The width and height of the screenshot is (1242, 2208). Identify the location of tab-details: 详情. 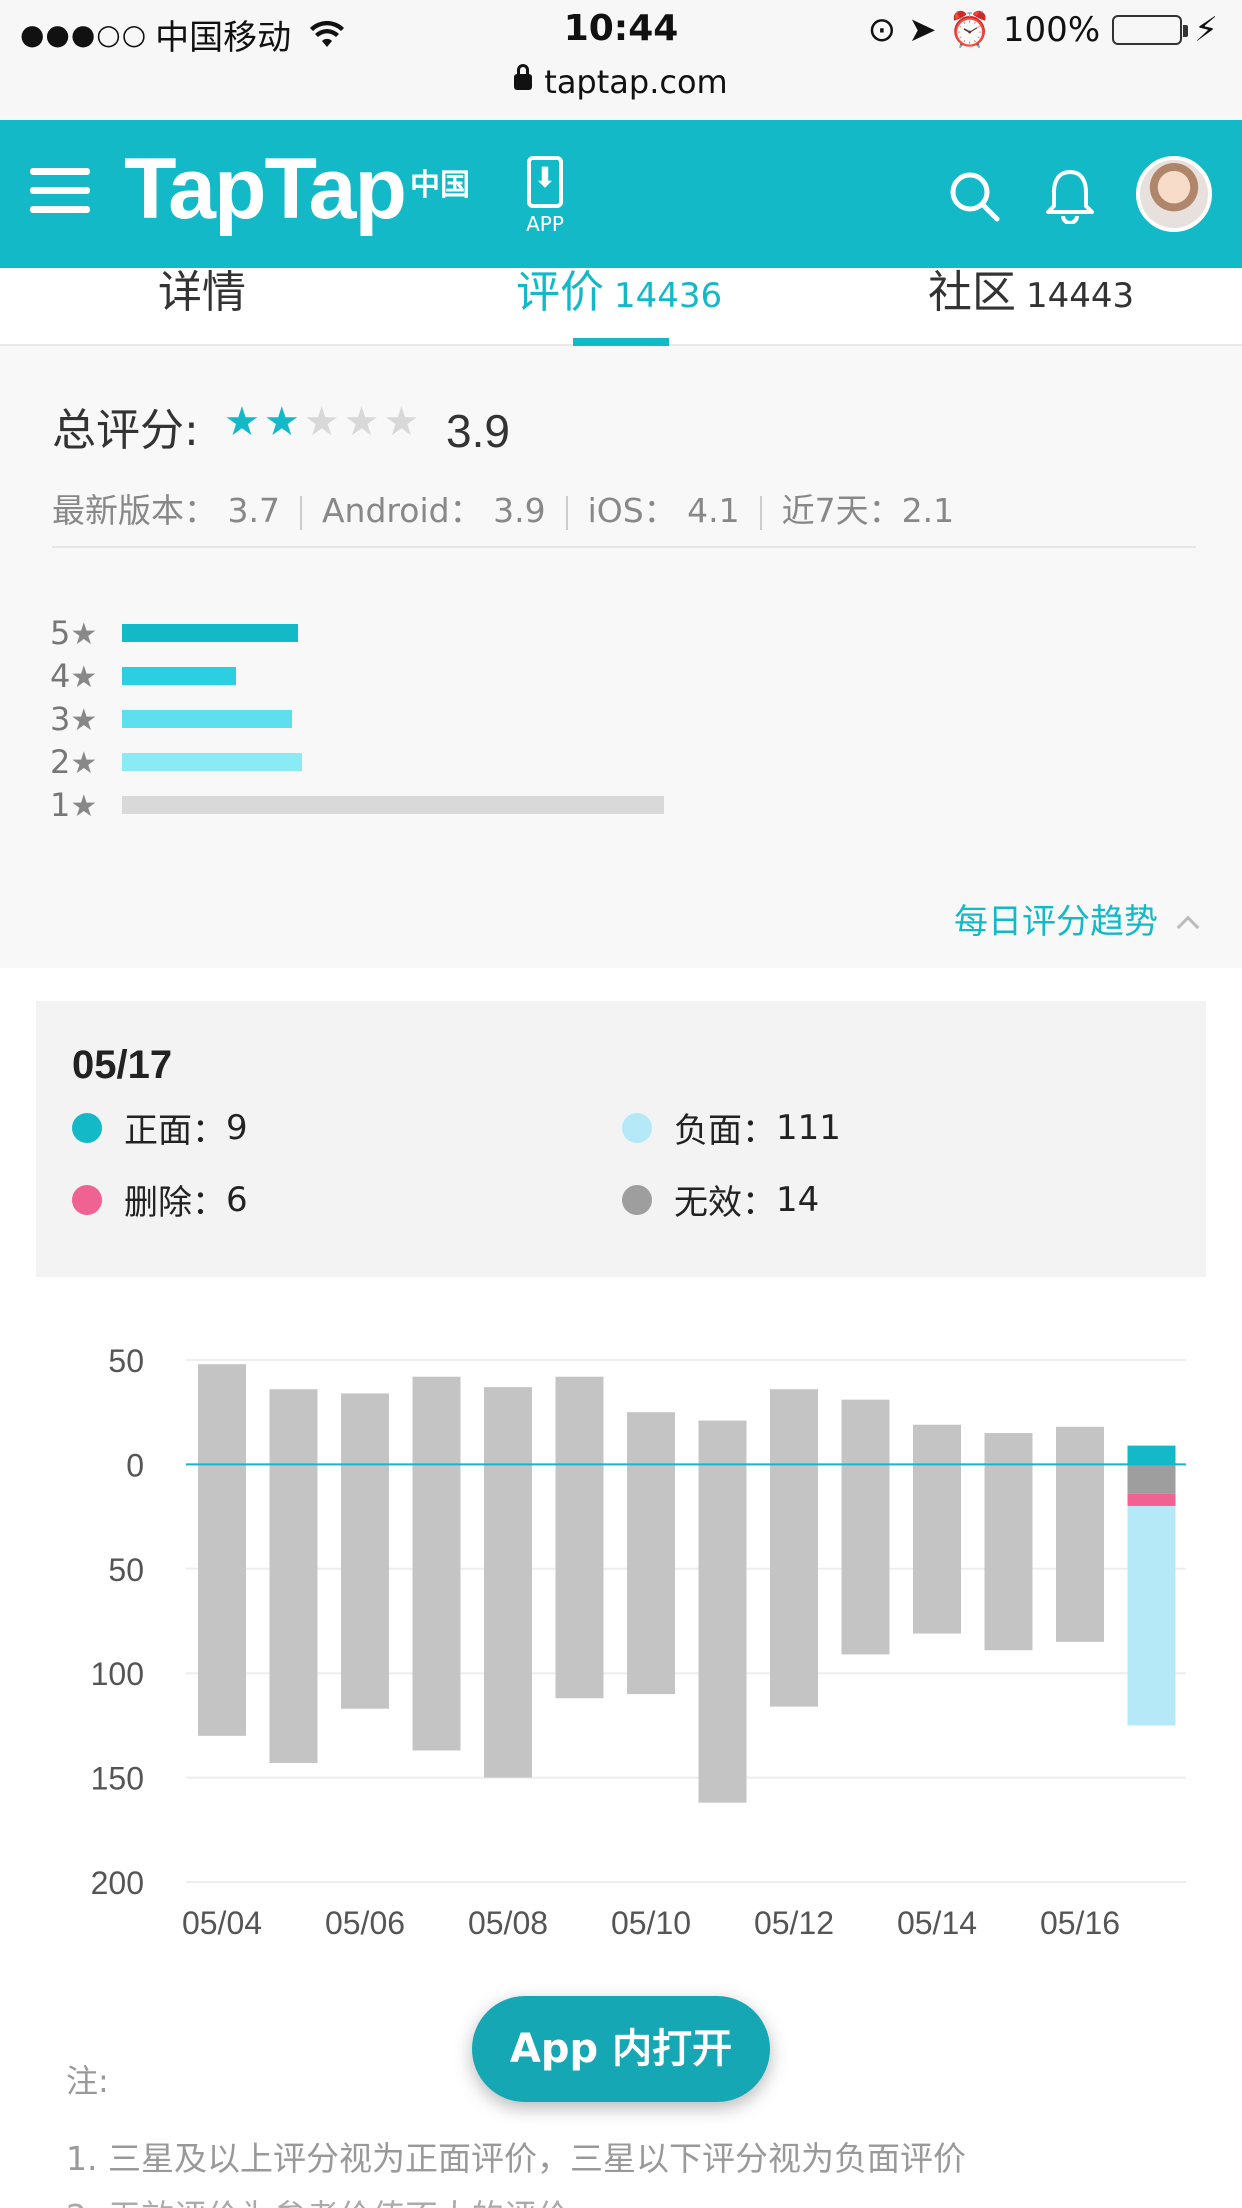
(202, 288).